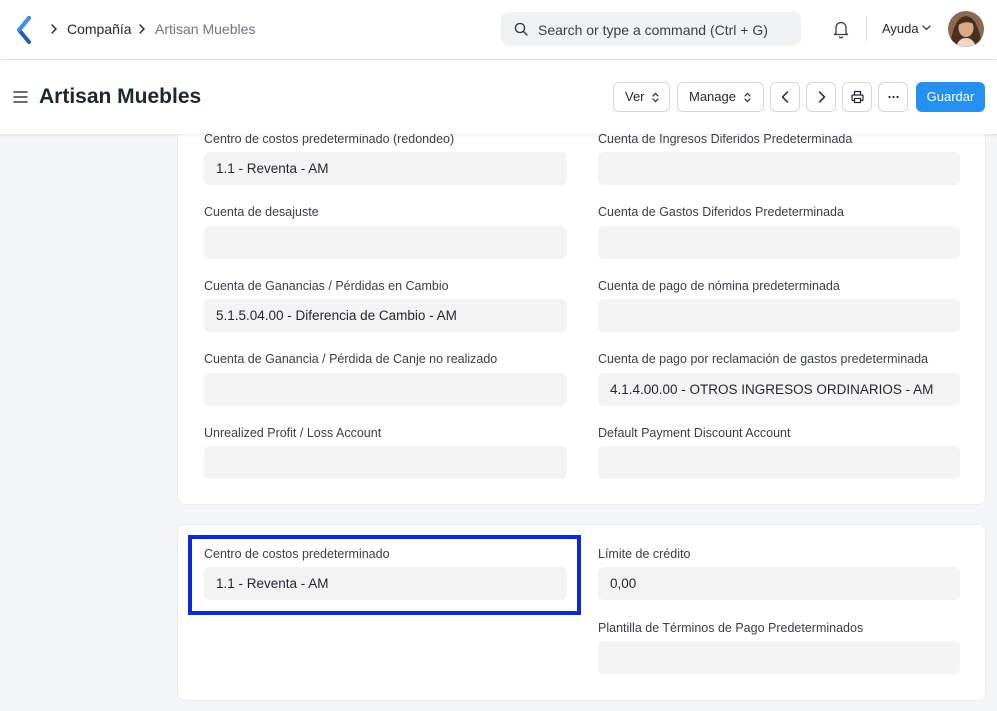 This screenshot has height=711, width=997. I want to click on print-button, so click(857, 97).